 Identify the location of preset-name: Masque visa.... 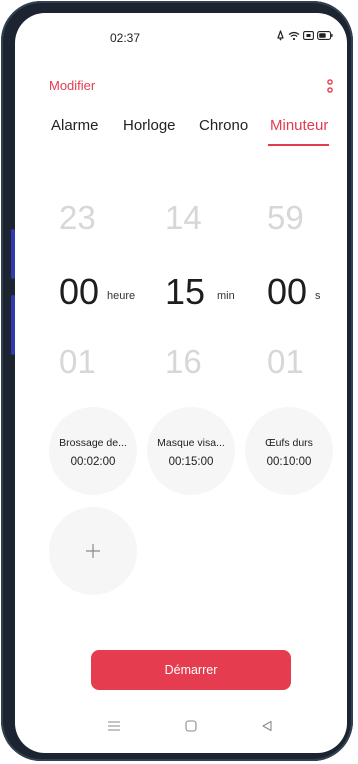
(191, 443).